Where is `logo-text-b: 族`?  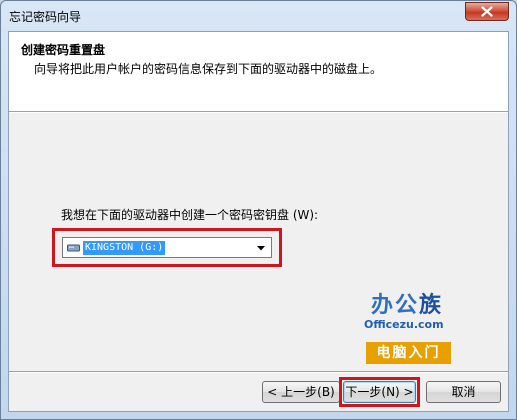
logo-text-b: 族 is located at coordinates (431, 305).